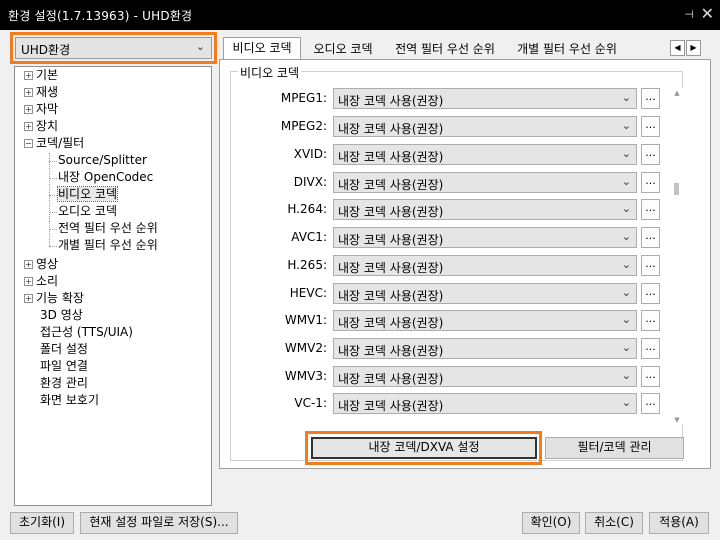 This screenshot has width=720, height=540. What do you see at coordinates (445, 49) in the screenshot?
I see `tab-global-filter: 전역 필터 우선 순위` at bounding box center [445, 49].